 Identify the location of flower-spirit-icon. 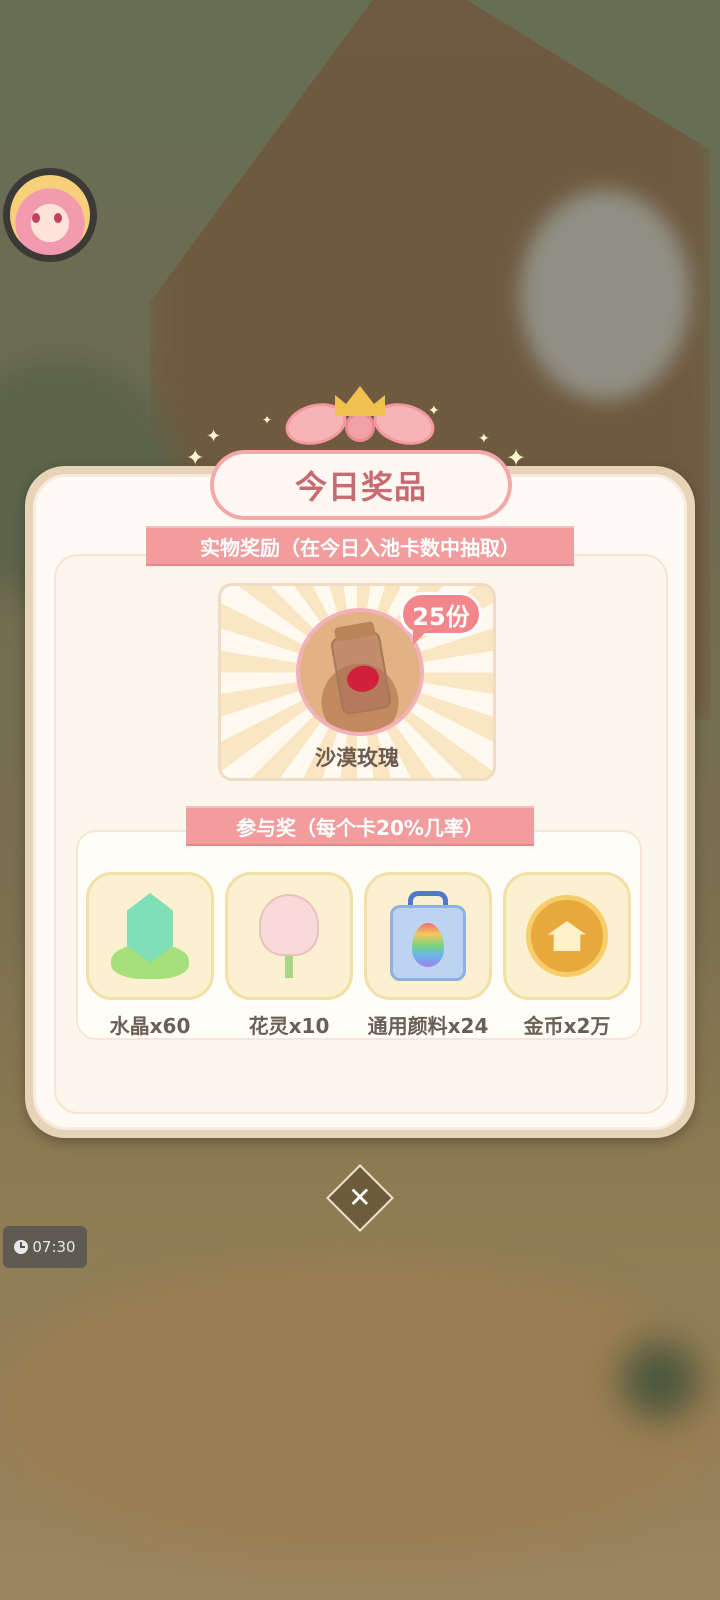
(289, 936).